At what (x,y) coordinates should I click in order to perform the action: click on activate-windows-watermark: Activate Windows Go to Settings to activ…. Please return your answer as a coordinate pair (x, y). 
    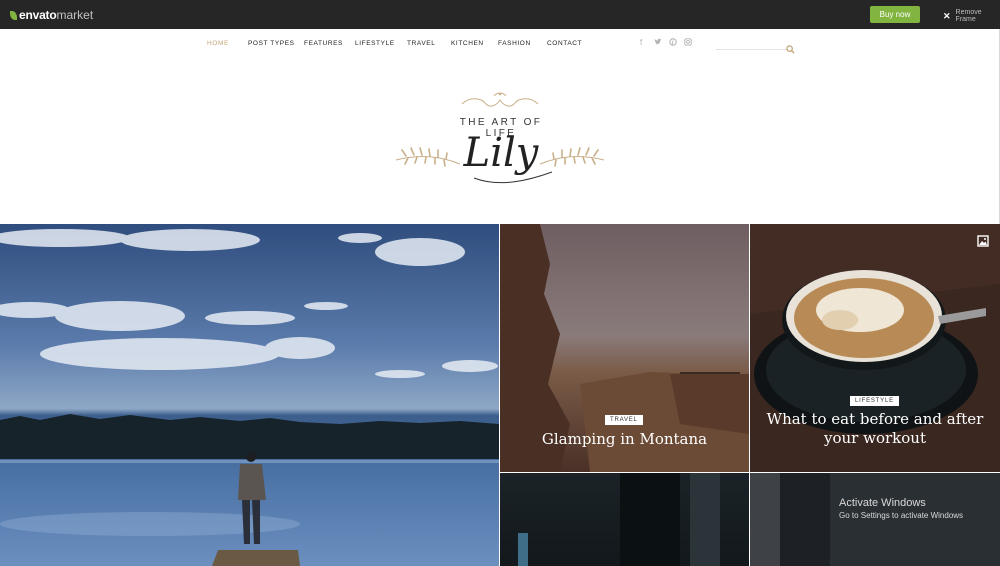
    Looking at the image, I should click on (901, 508).